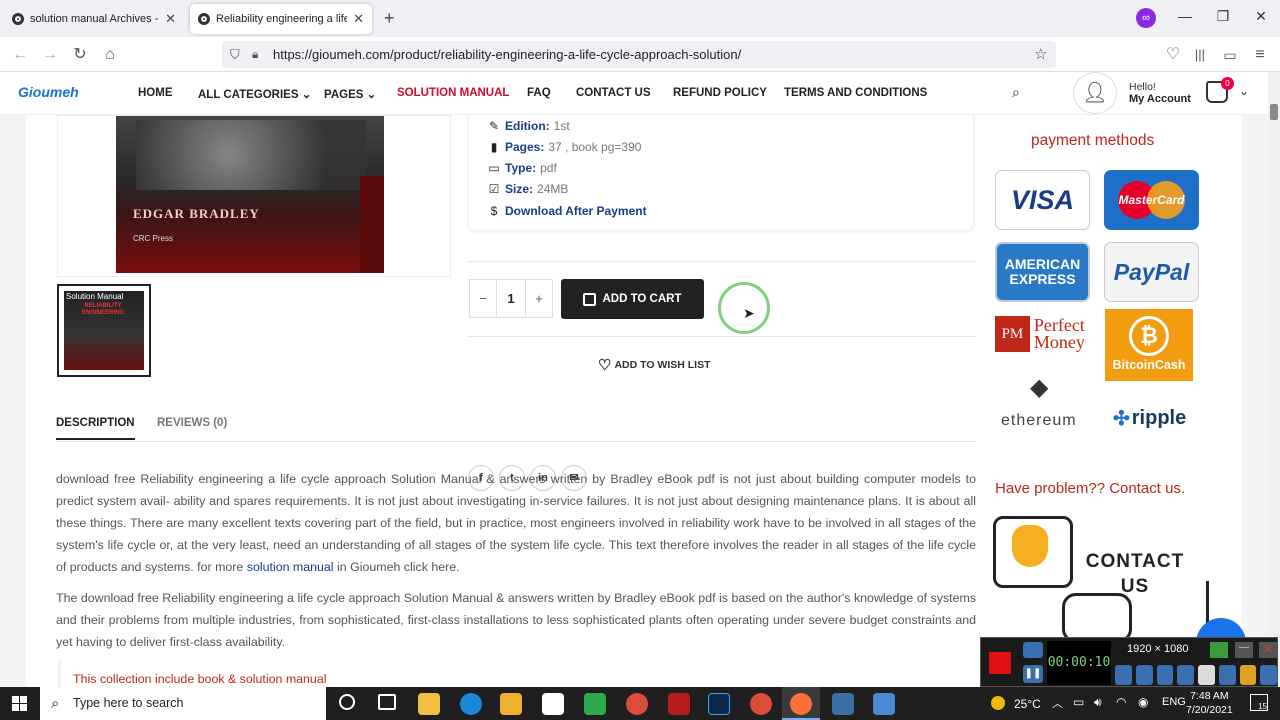 The width and height of the screenshot is (1280, 720). Describe the element at coordinates (519, 189) in the screenshot. I see `meta-label: Size:` at that location.